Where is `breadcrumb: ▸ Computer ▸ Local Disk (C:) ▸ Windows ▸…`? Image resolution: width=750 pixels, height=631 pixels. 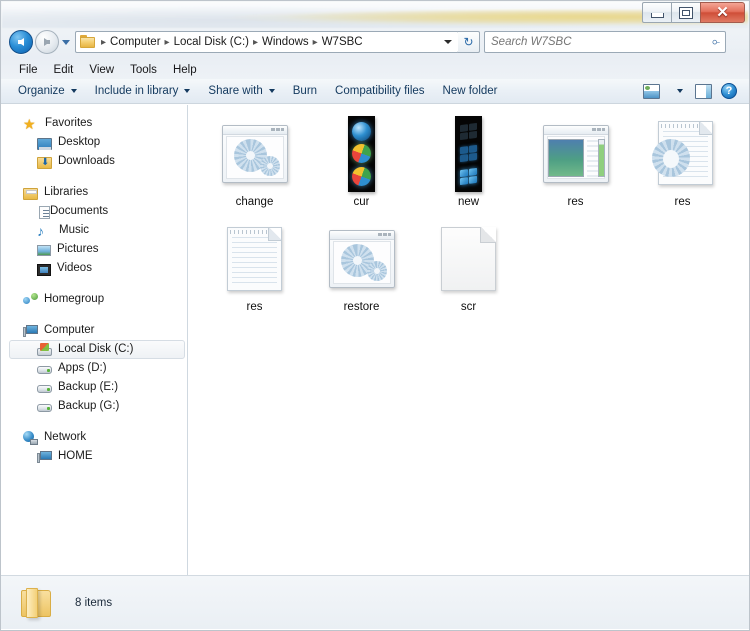 breadcrumb: ▸ Computer ▸ Local Disk (C:) ▸ Windows ▸… is located at coordinates (272, 42).